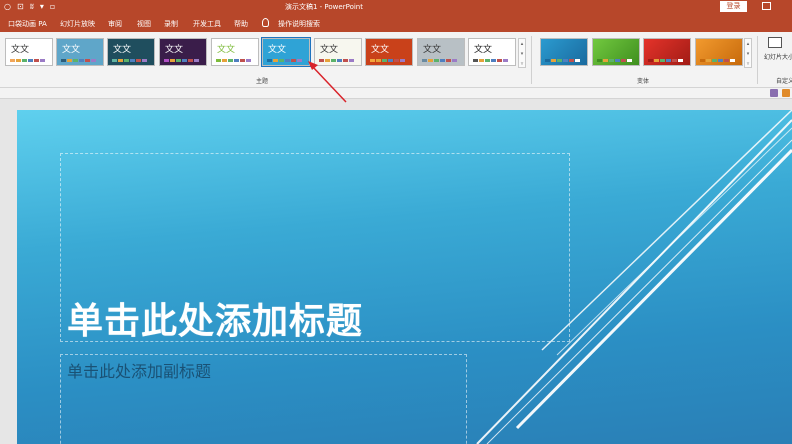  Describe the element at coordinates (733, 6) in the screenshot. I see `login-button: 登录` at that location.